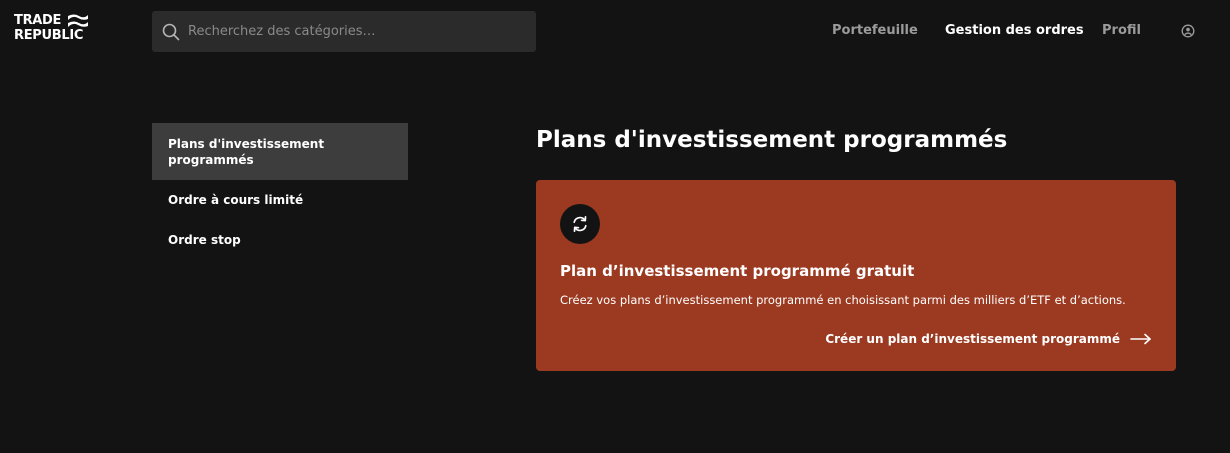  I want to click on sidebar-item-ordre-stop: Ordre stop, so click(280, 241).